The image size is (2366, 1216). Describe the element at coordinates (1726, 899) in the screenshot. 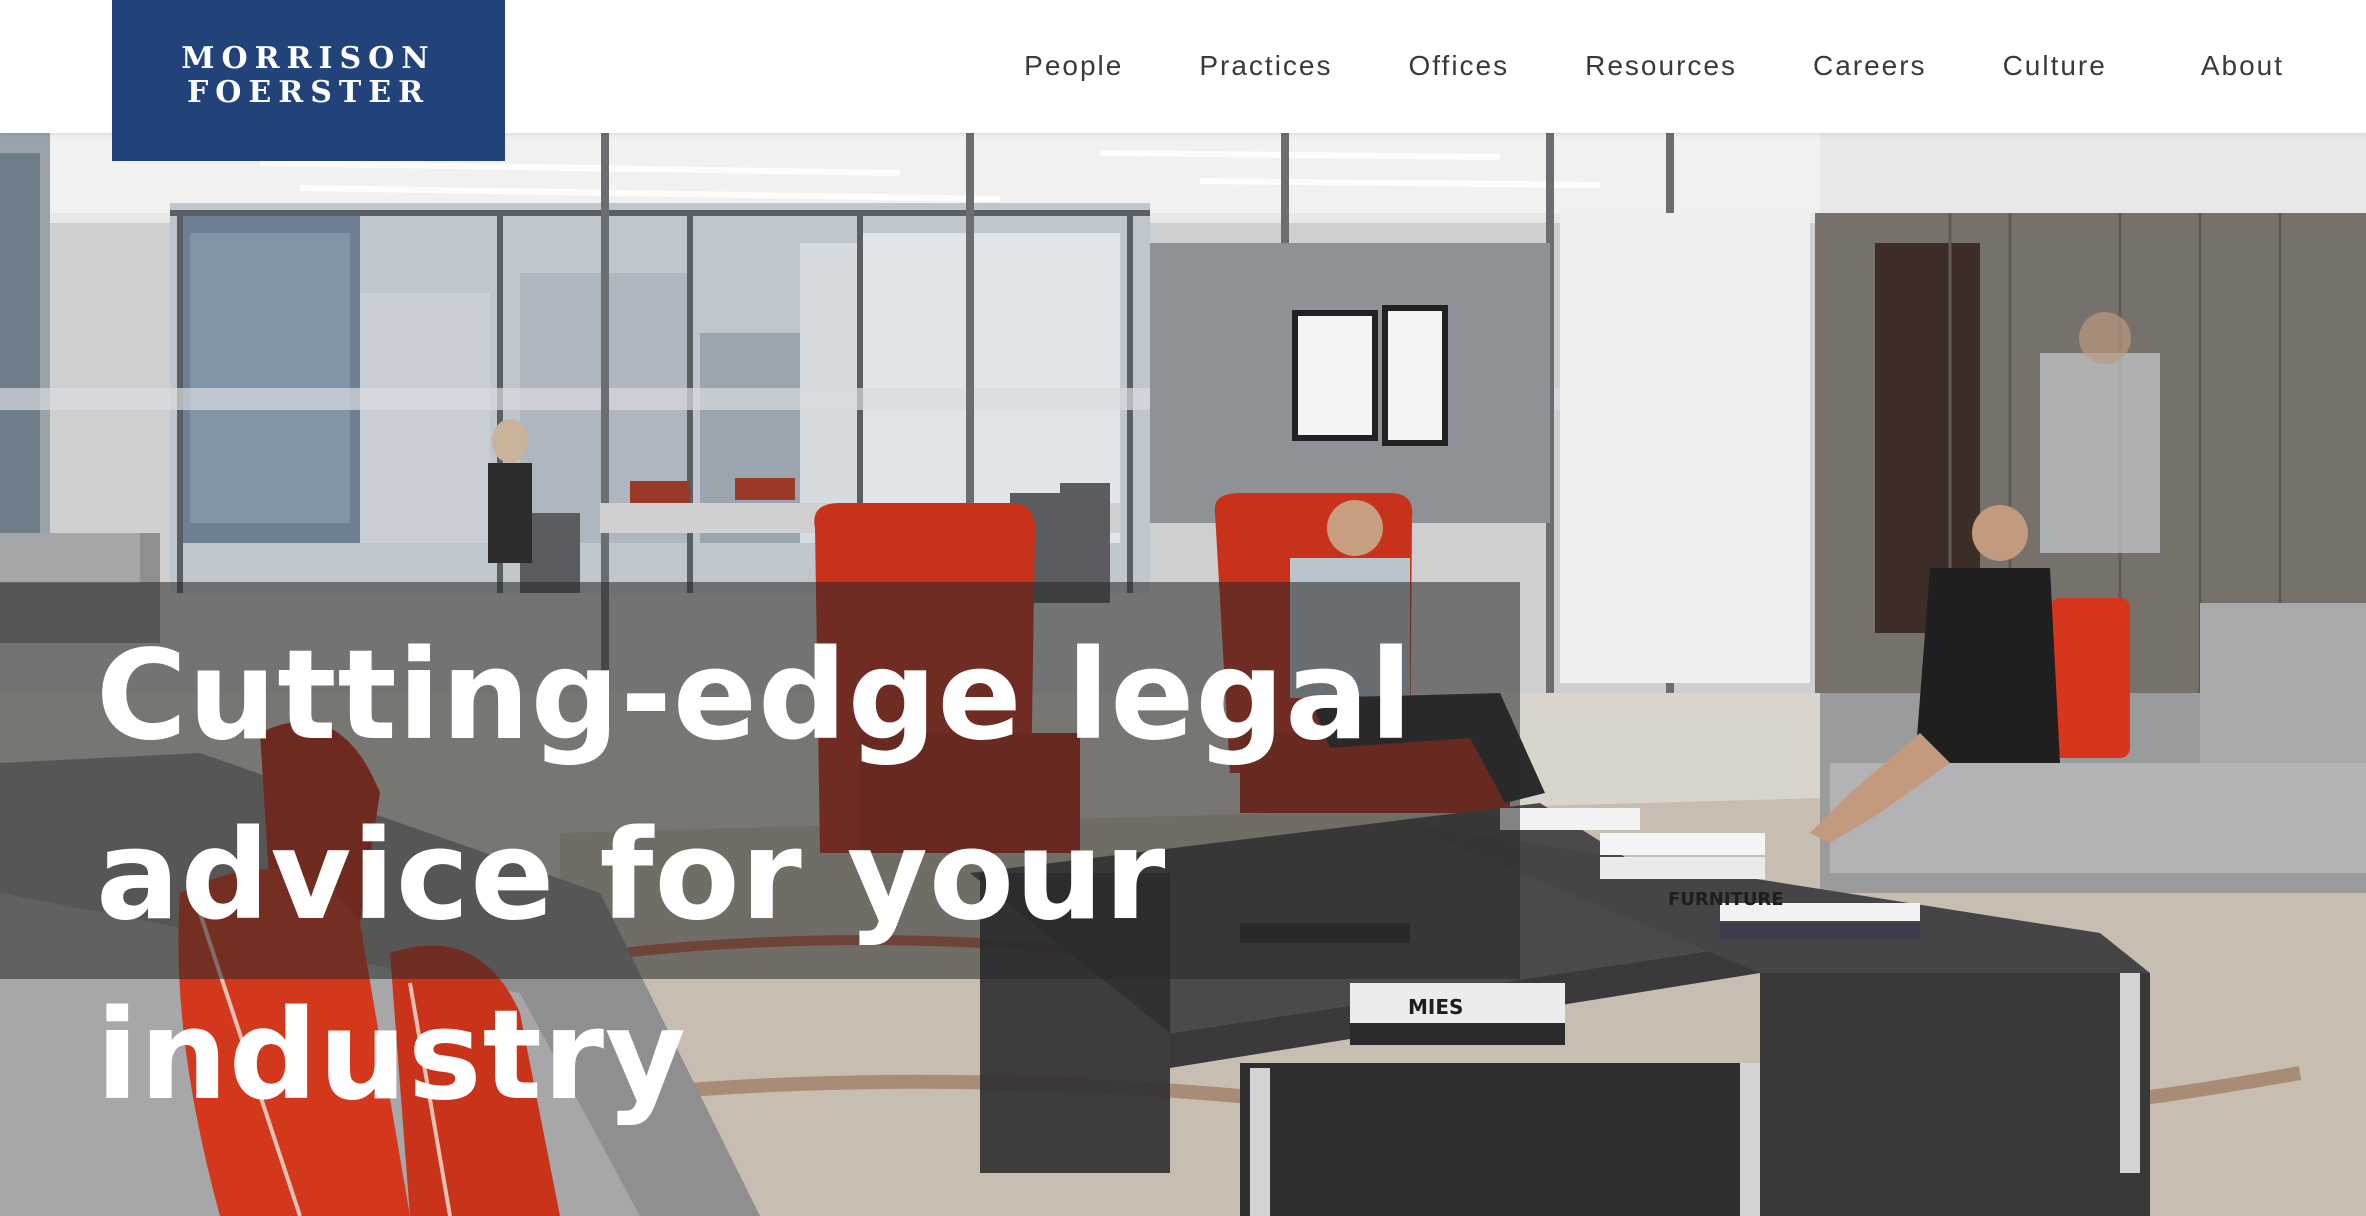

I see `book-label-furniture: FURNITURE` at that location.